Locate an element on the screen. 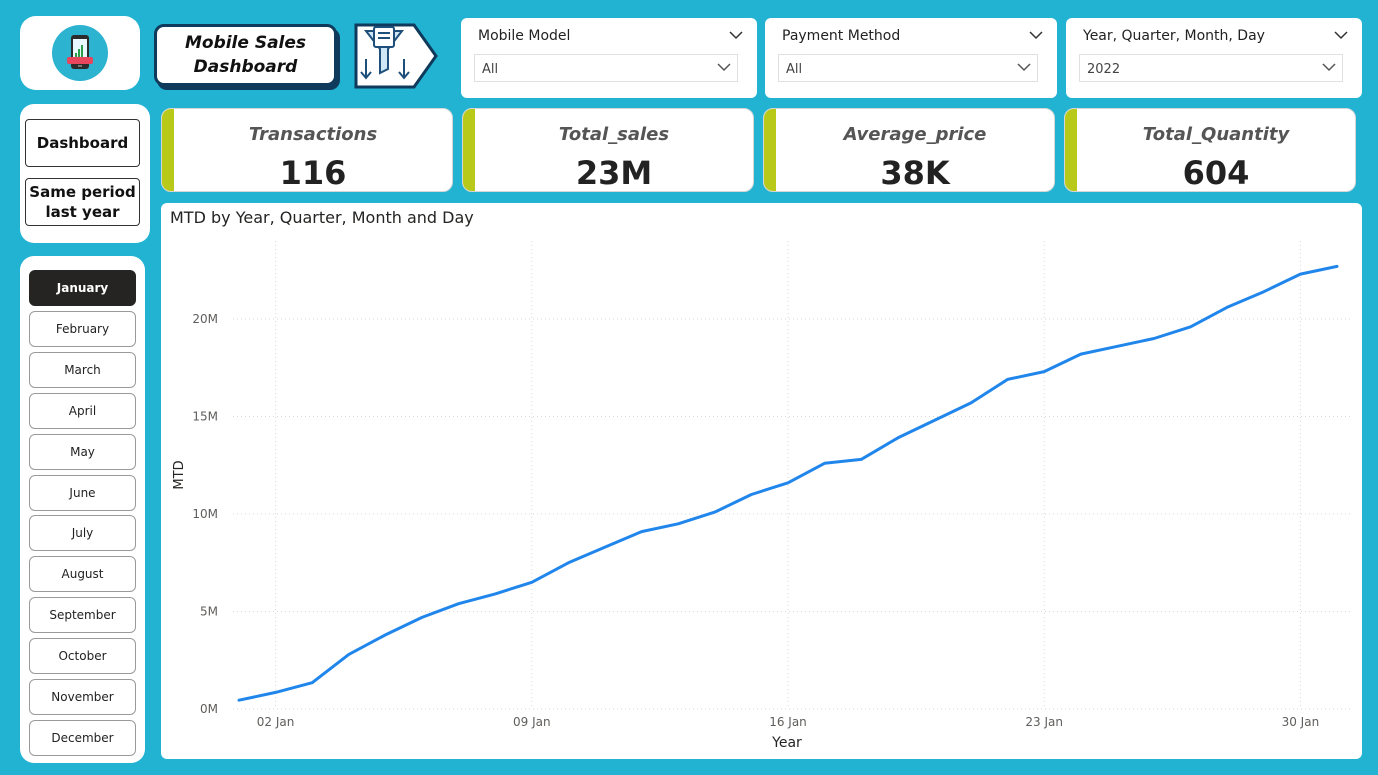 Image resolution: width=1378 pixels, height=775 pixels. month-button-november: November is located at coordinates (82, 697).